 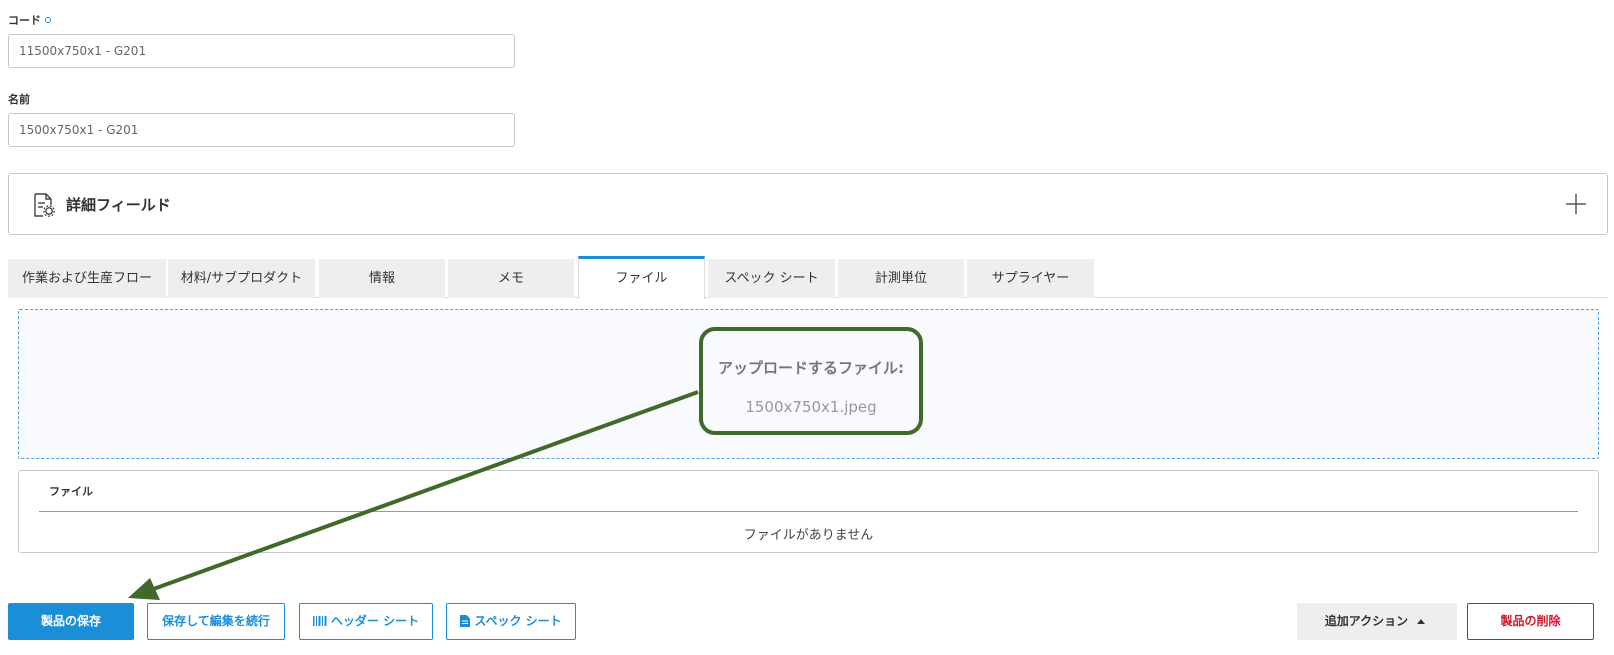 I want to click on upload-filename: 1500x750x1.jpeg, so click(x=811, y=407).